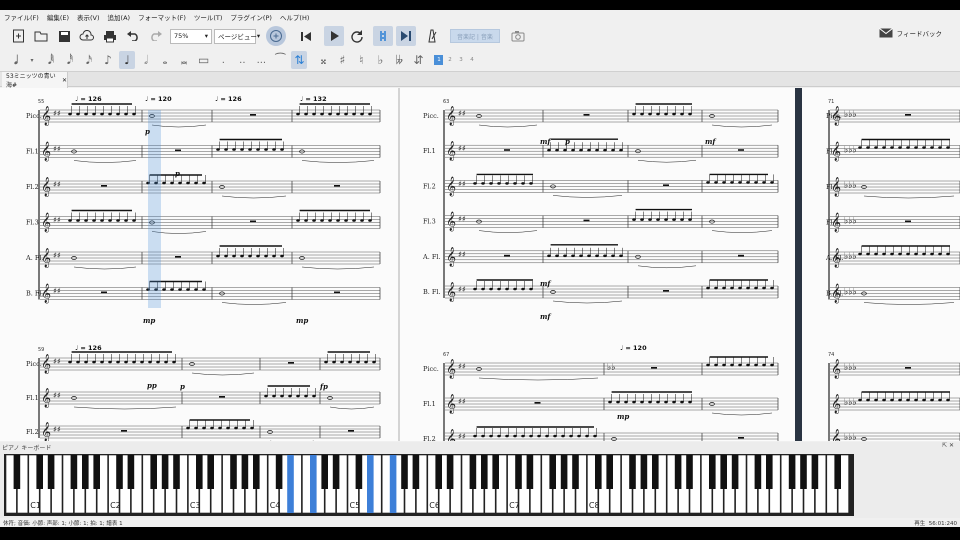  What do you see at coordinates (948, 445) in the screenshot?
I see `panel-controls: ⇱ ✕` at bounding box center [948, 445].